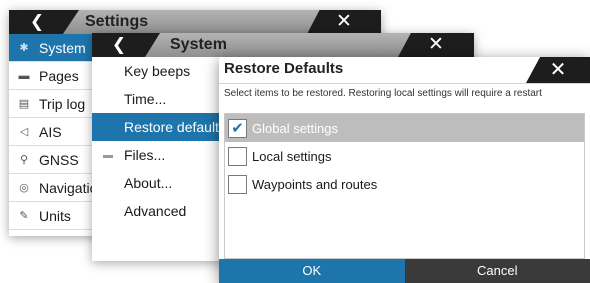 The image size is (590, 283). Describe the element at coordinates (404, 128) in the screenshot. I see `option-global-settings: ✔ Global settings` at that location.